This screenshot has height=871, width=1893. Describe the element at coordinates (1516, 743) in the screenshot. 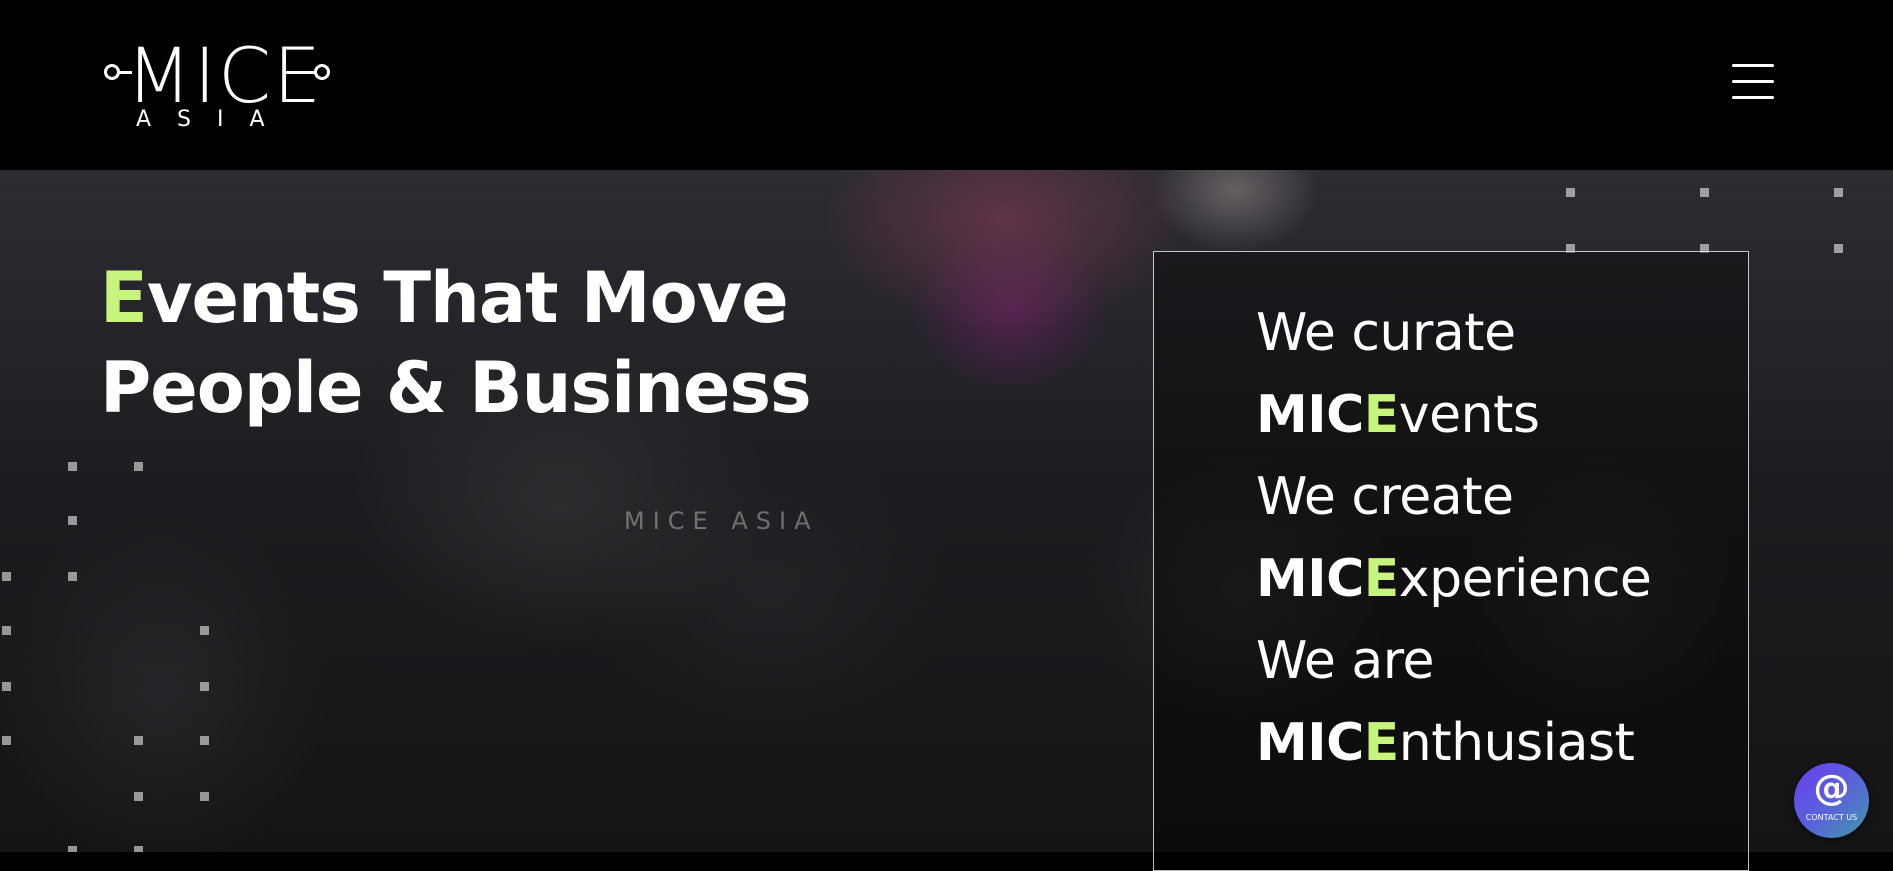

I see `tagline-rest: nthusiast` at that location.